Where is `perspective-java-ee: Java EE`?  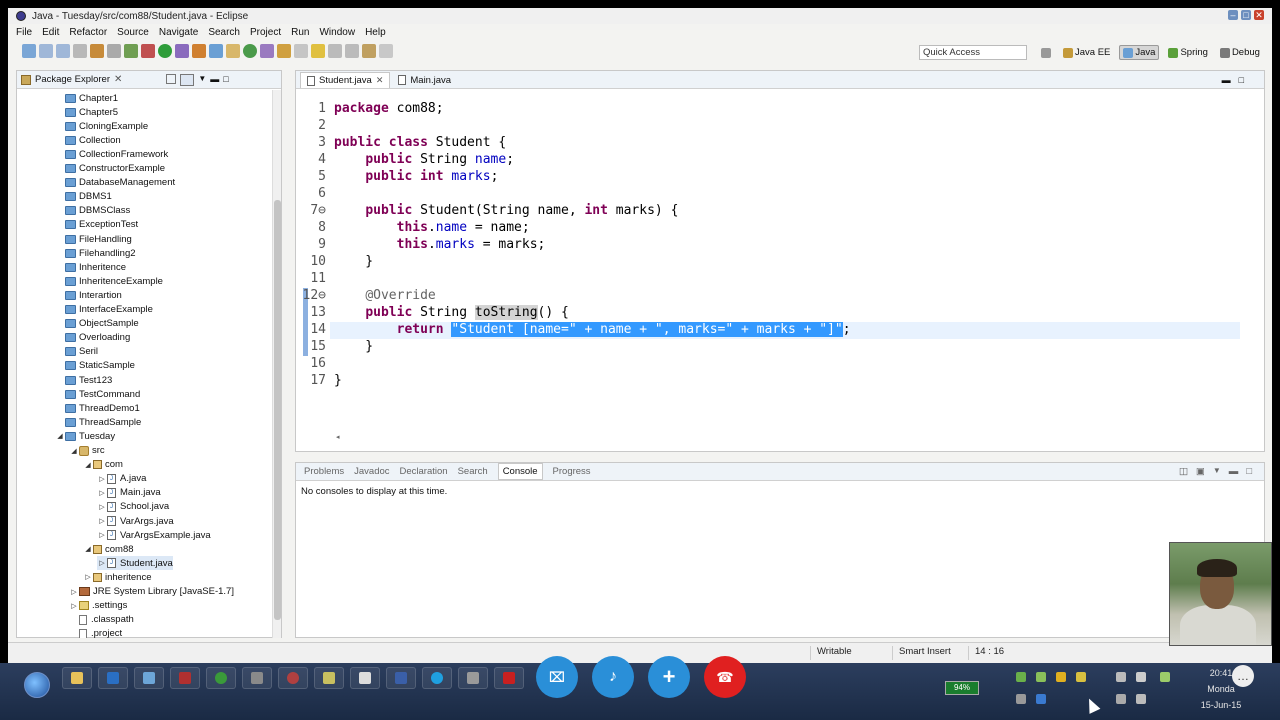
perspective-java-ee: Java EE is located at coordinates (1086, 52).